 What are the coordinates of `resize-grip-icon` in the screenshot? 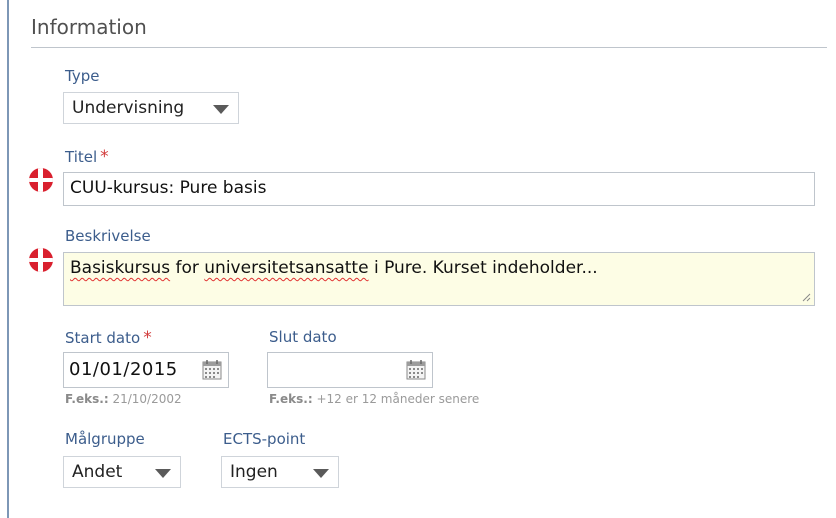 It's located at (806, 297).